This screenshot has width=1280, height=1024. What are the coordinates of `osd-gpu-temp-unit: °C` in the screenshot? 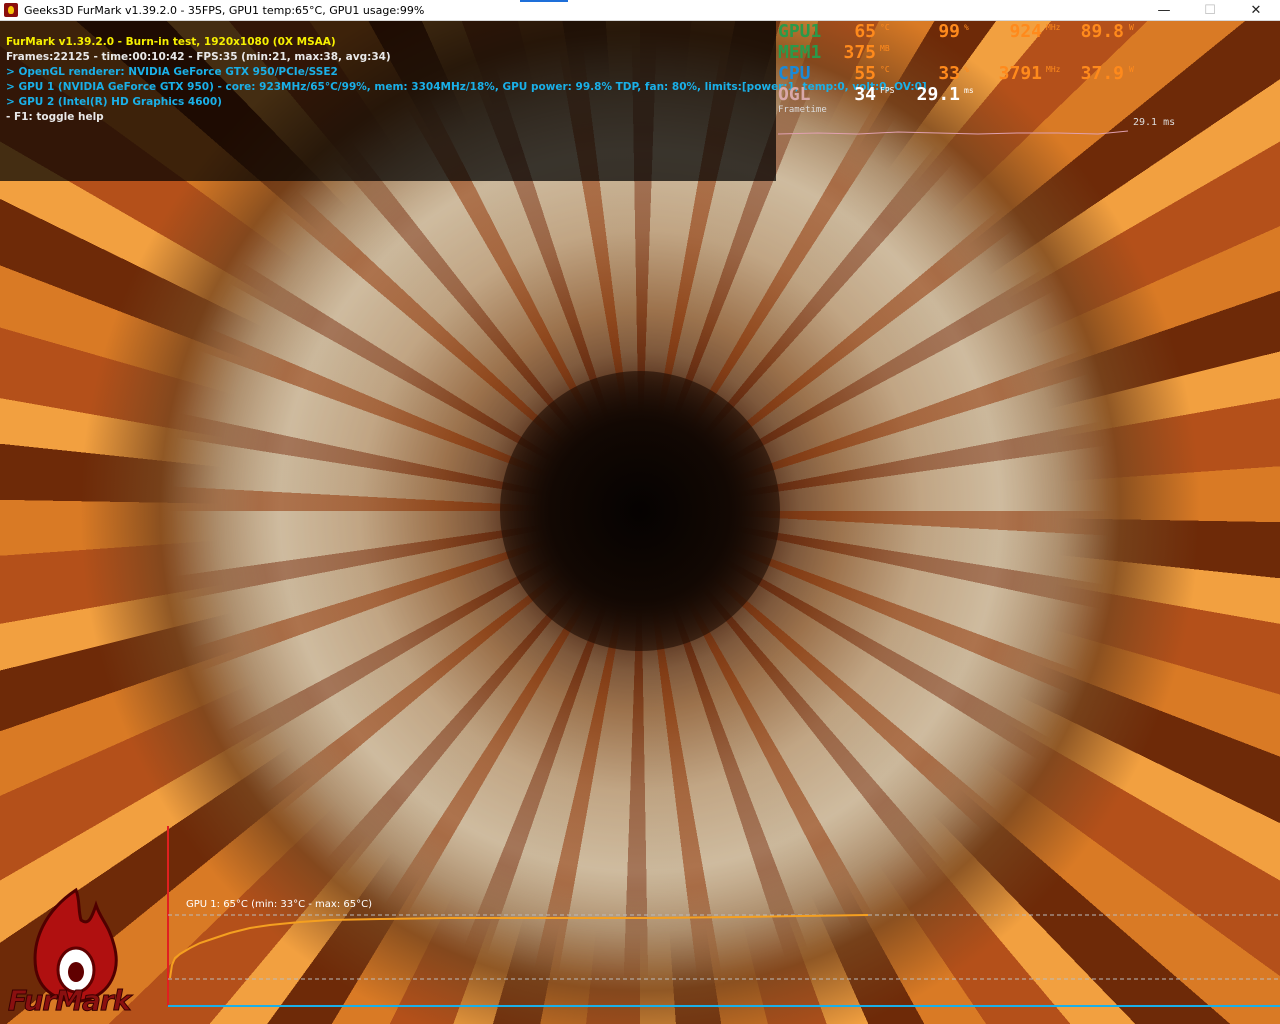 It's located at (885, 27).